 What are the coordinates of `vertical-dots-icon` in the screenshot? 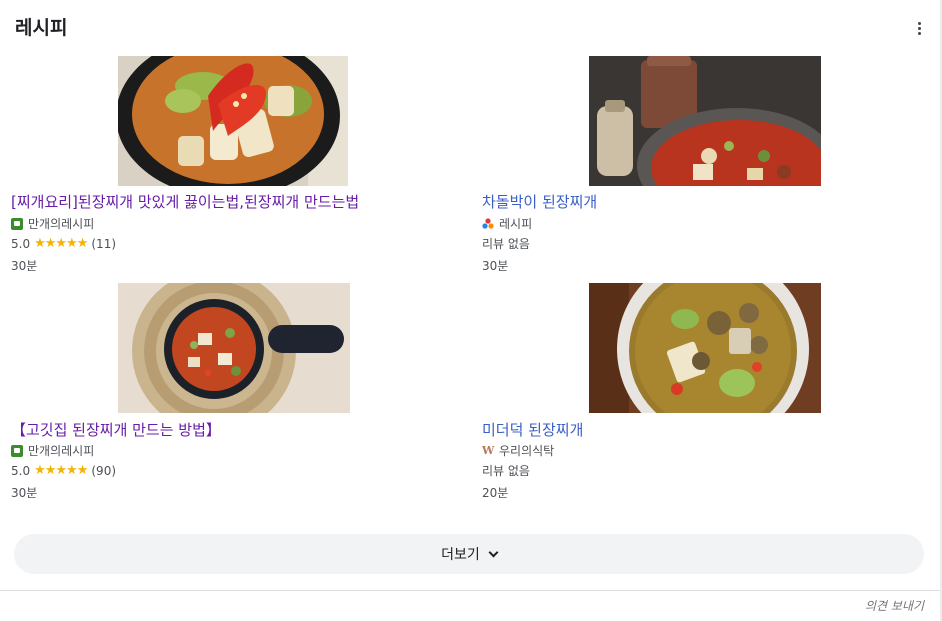 It's located at (919, 28).